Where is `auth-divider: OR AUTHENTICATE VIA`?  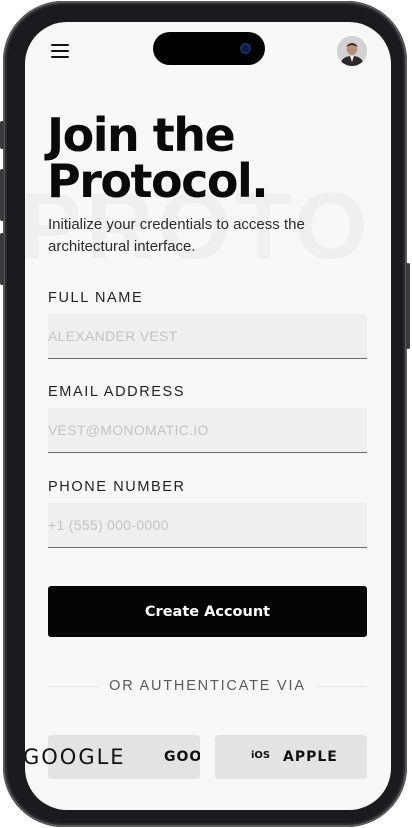
auth-divider: OR AUTHENTICATE VIA is located at coordinates (207, 687).